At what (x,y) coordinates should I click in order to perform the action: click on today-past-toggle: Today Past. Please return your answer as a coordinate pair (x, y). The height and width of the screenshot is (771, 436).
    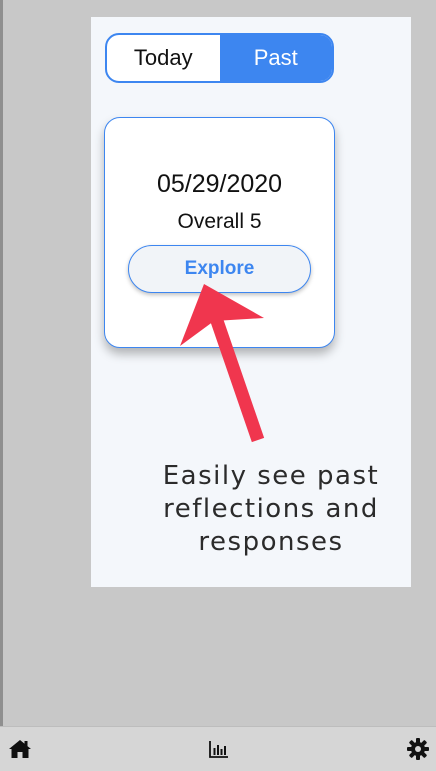
    Looking at the image, I should click on (219, 58).